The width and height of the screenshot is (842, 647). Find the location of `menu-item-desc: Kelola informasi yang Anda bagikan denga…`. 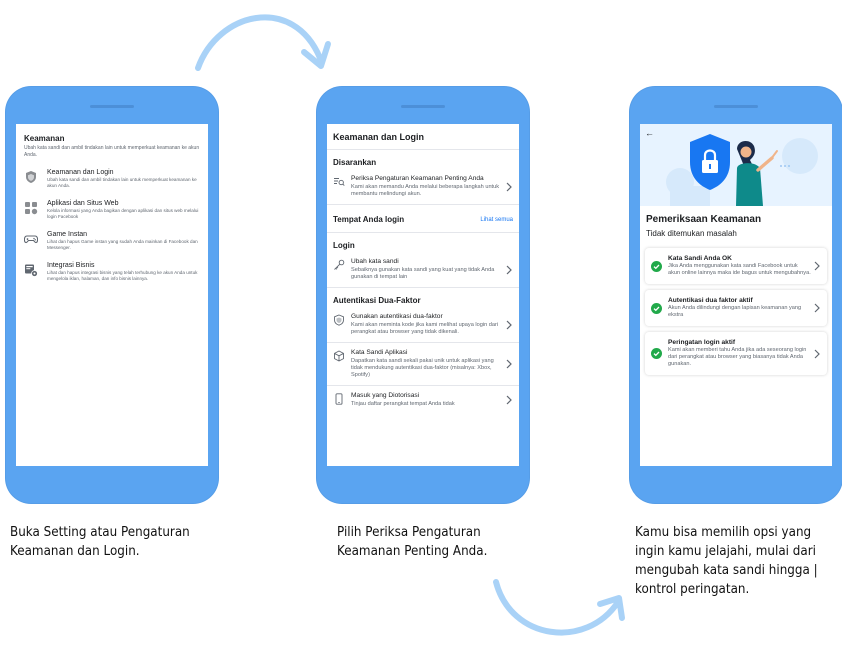

menu-item-desc: Kelola informasi yang Anda bagikan denga… is located at coordinates (123, 213).